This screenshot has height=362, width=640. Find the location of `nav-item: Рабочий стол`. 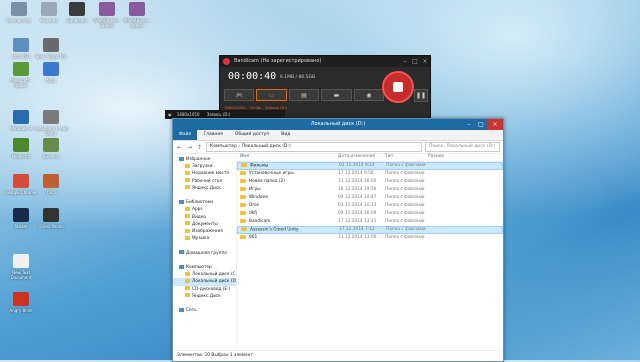

nav-item: Рабочий стол is located at coordinates (204, 181).